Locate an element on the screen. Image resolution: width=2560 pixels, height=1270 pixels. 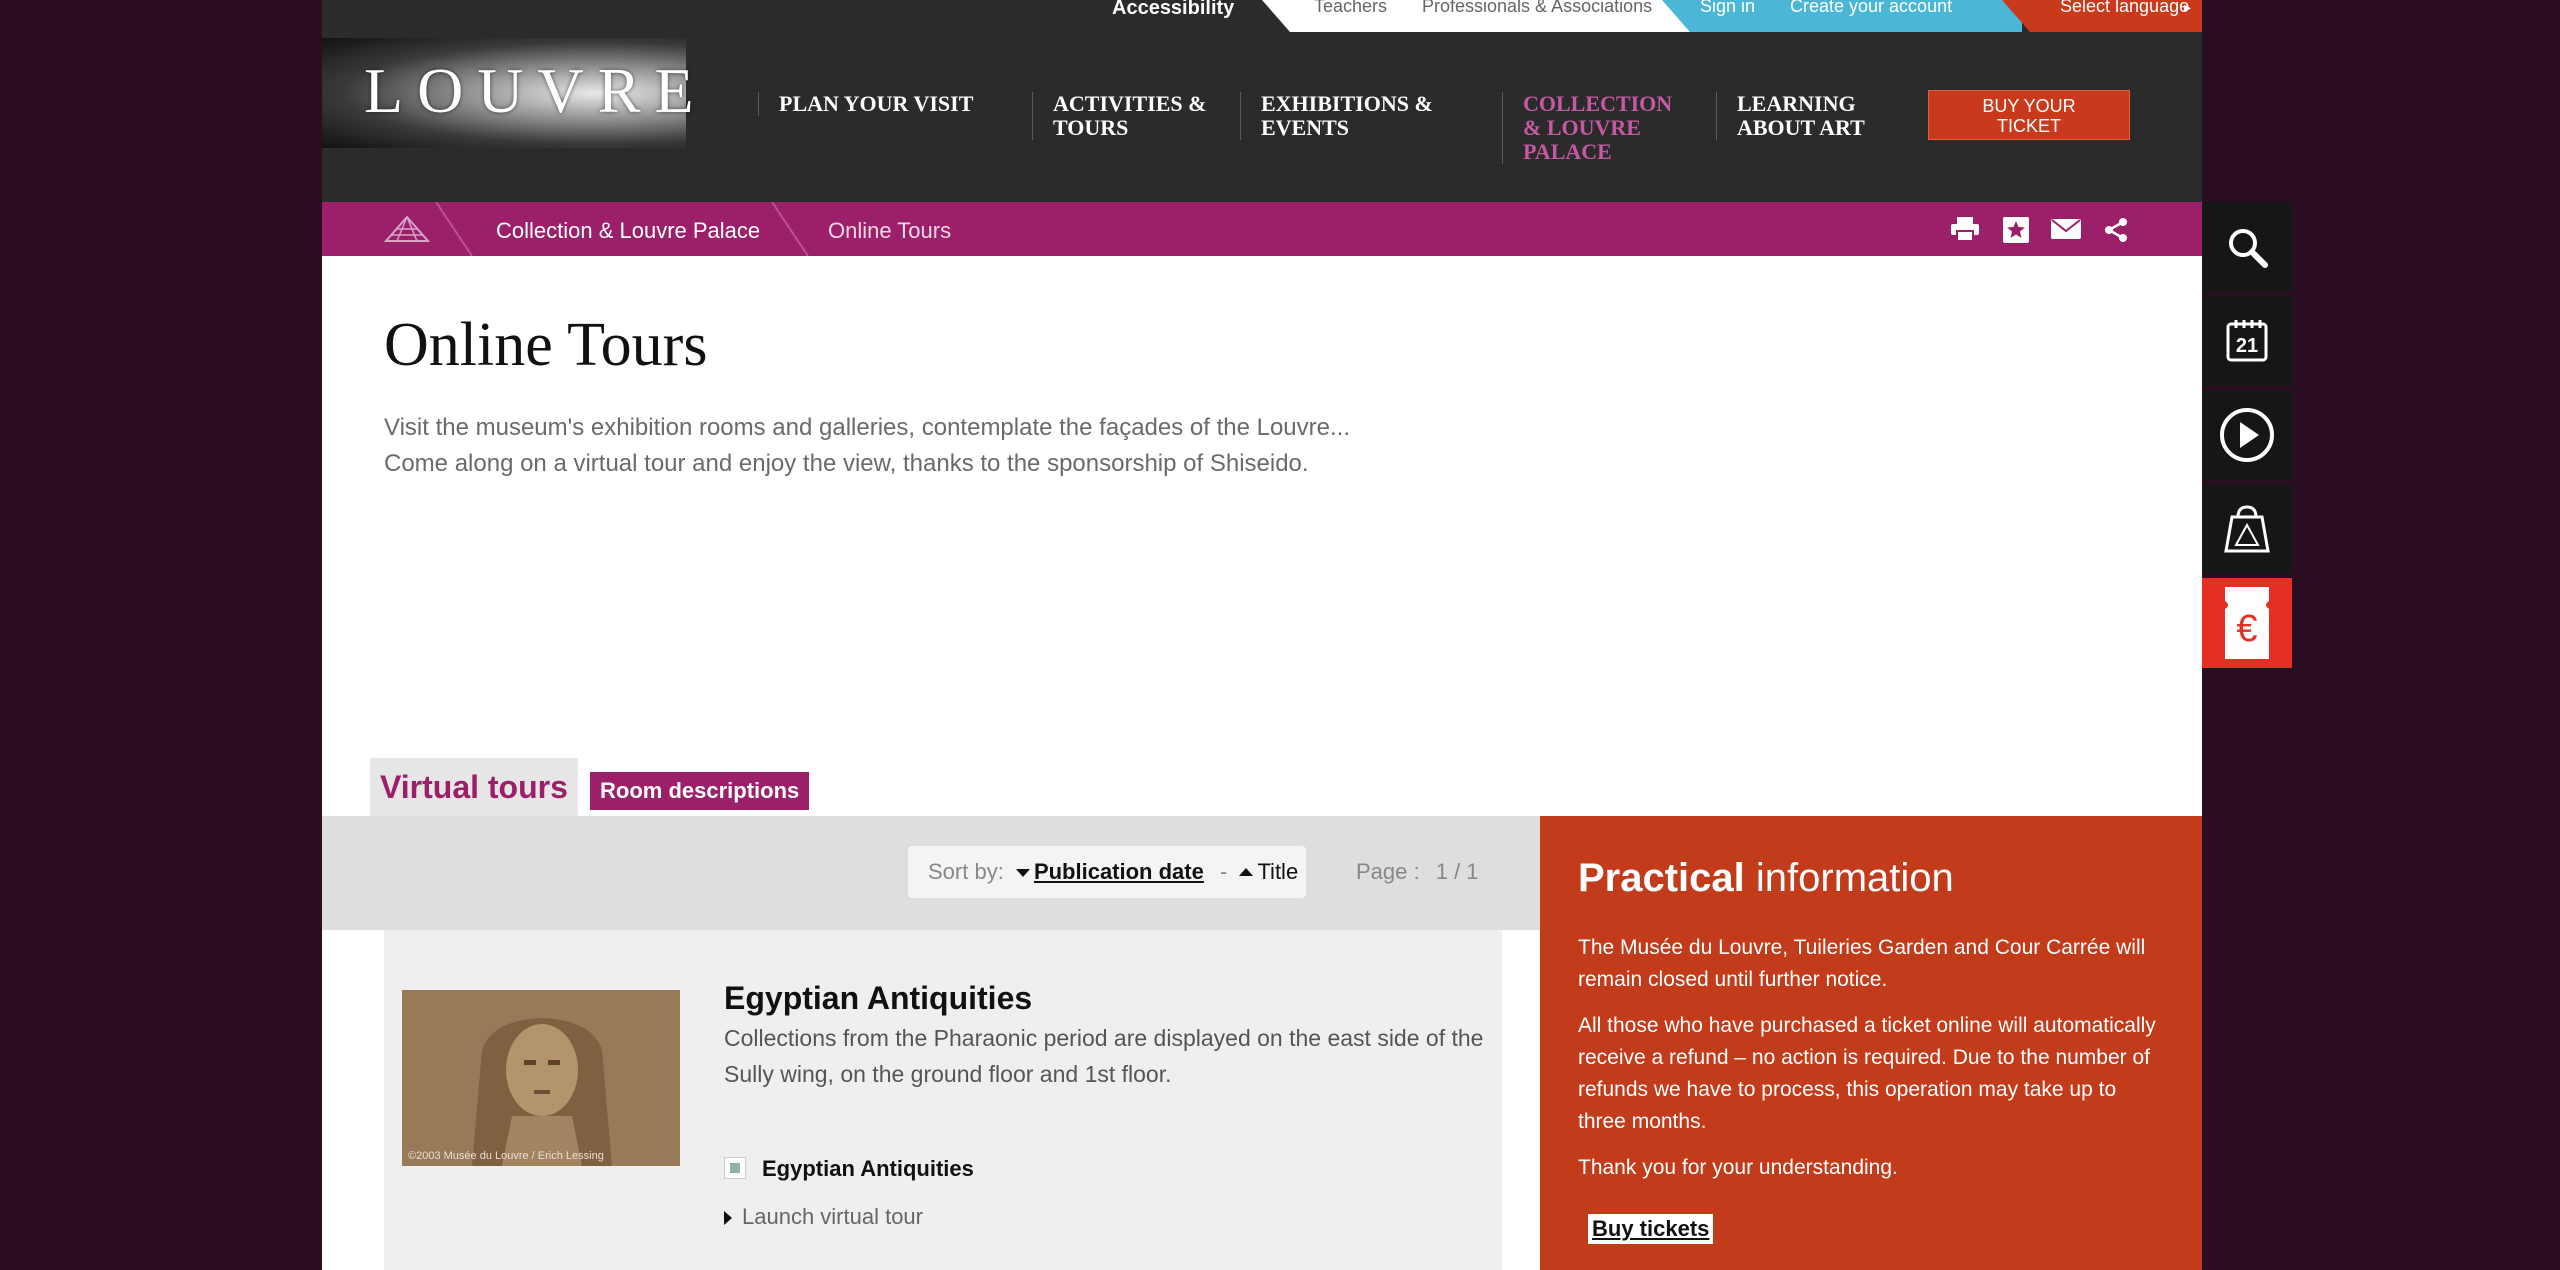
shop-button is located at coordinates (2247, 529).